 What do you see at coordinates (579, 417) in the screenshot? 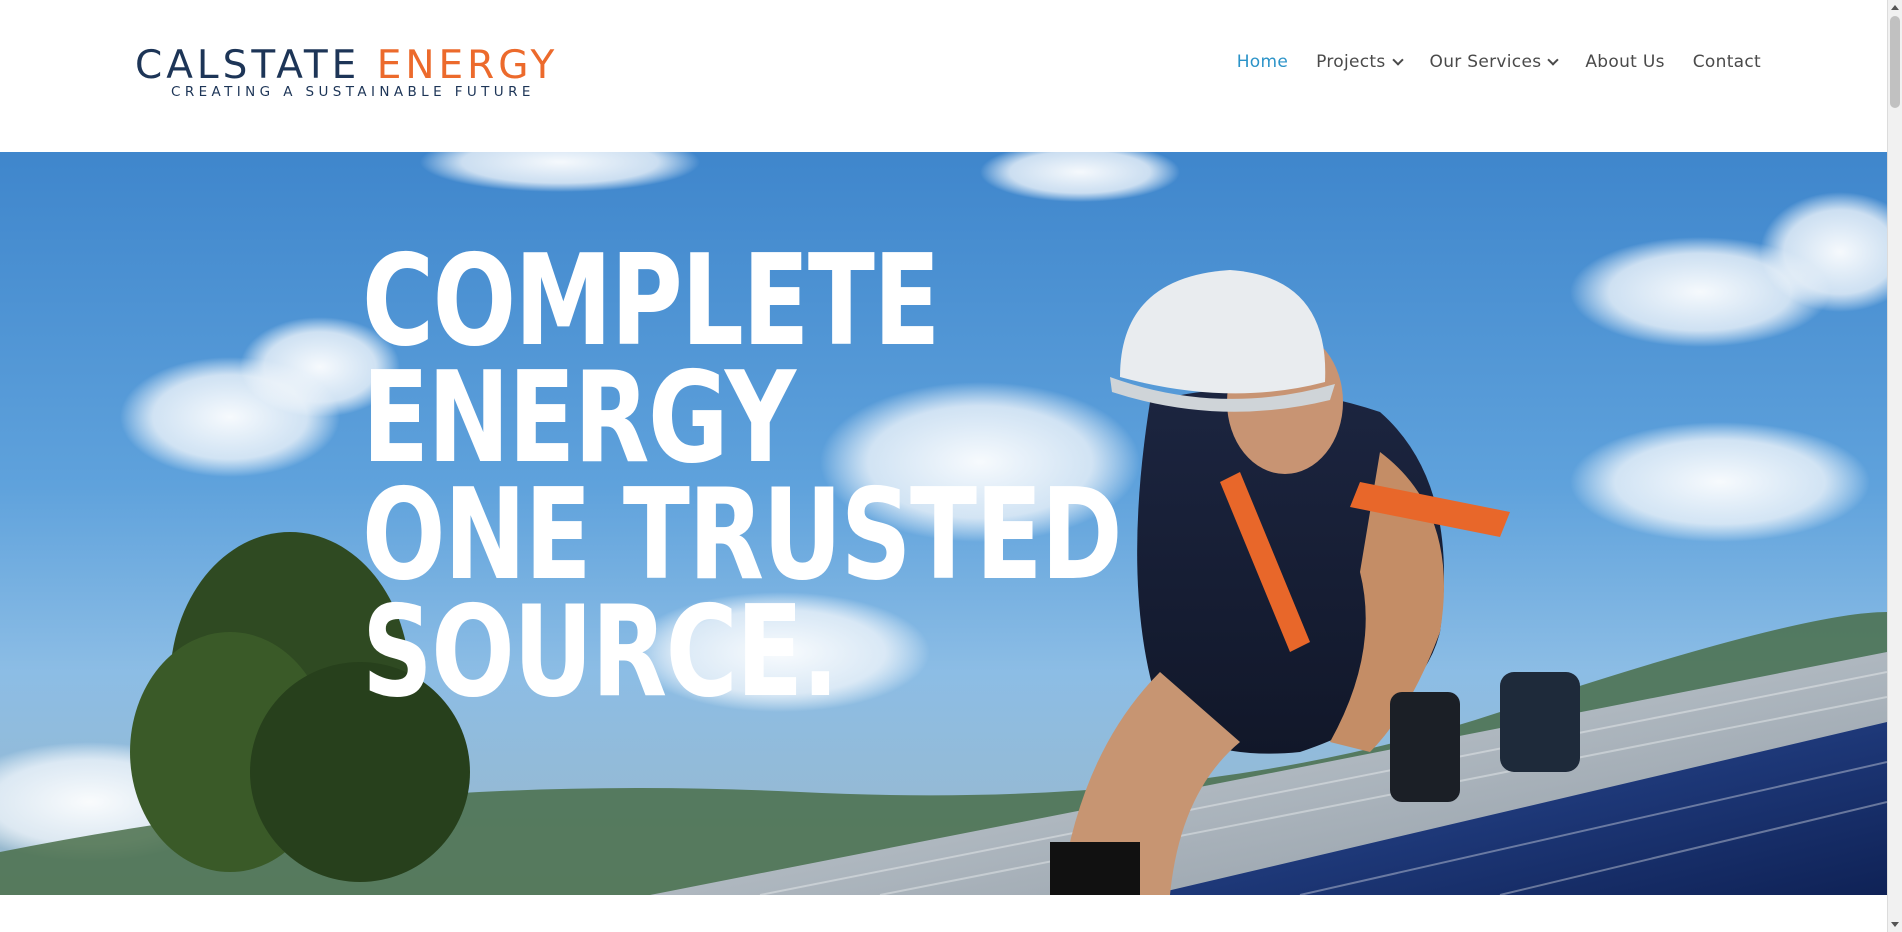
I see `hero-headline-line-2: ENERGY` at bounding box center [579, 417].